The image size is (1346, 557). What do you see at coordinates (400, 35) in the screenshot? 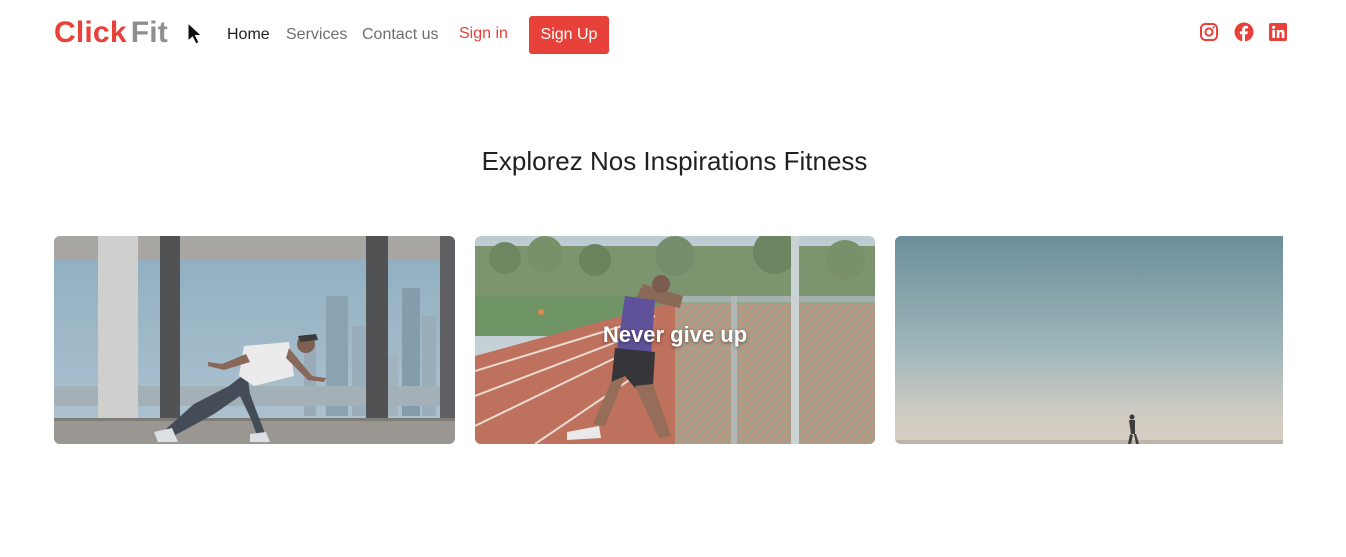
I see `nav-link-contact: Contact us` at bounding box center [400, 35].